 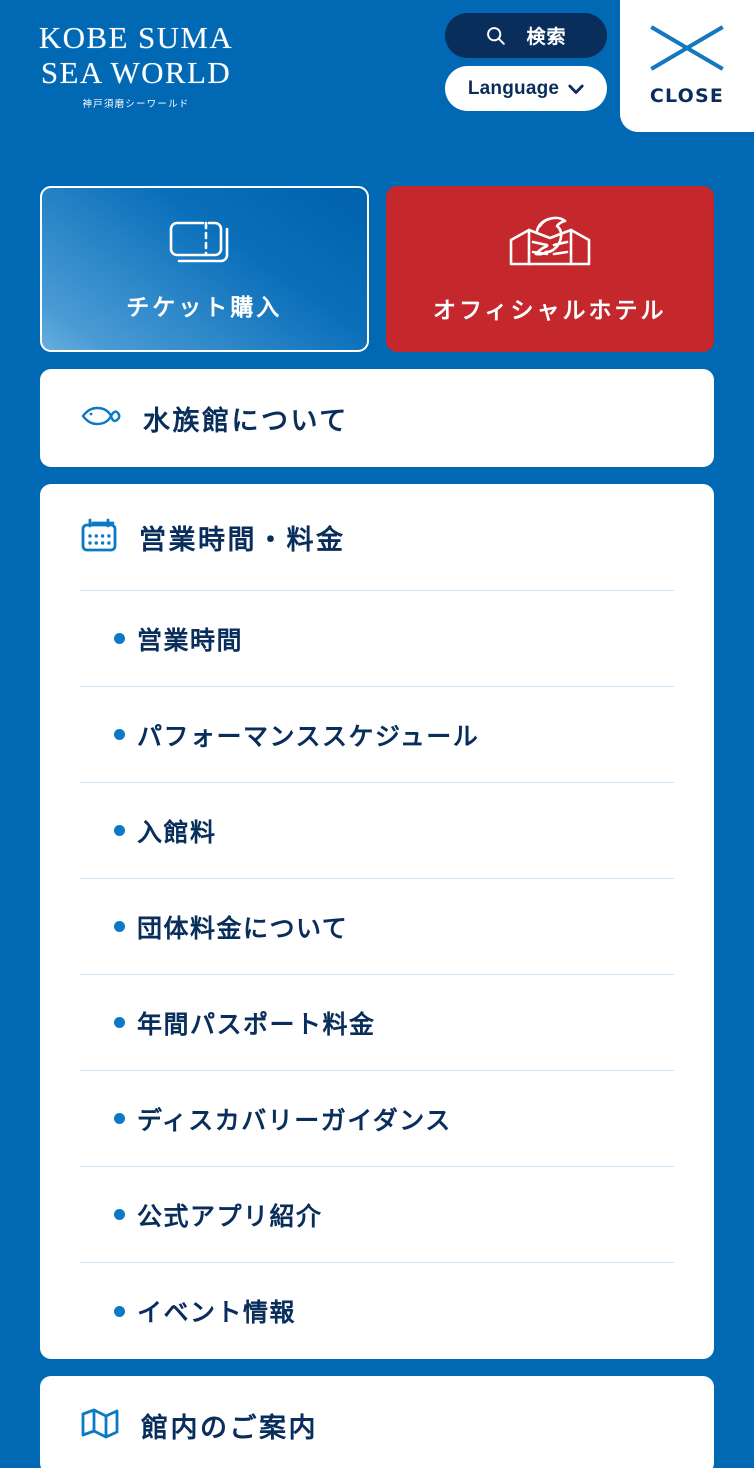 I want to click on list-item: 営業時間, so click(x=377, y=639).